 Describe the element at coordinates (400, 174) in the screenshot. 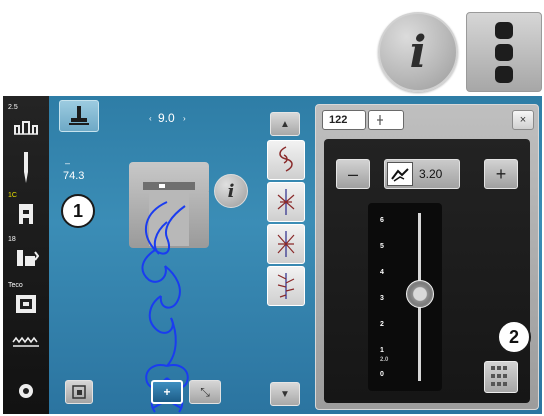

I see `stitch-density-icon` at that location.